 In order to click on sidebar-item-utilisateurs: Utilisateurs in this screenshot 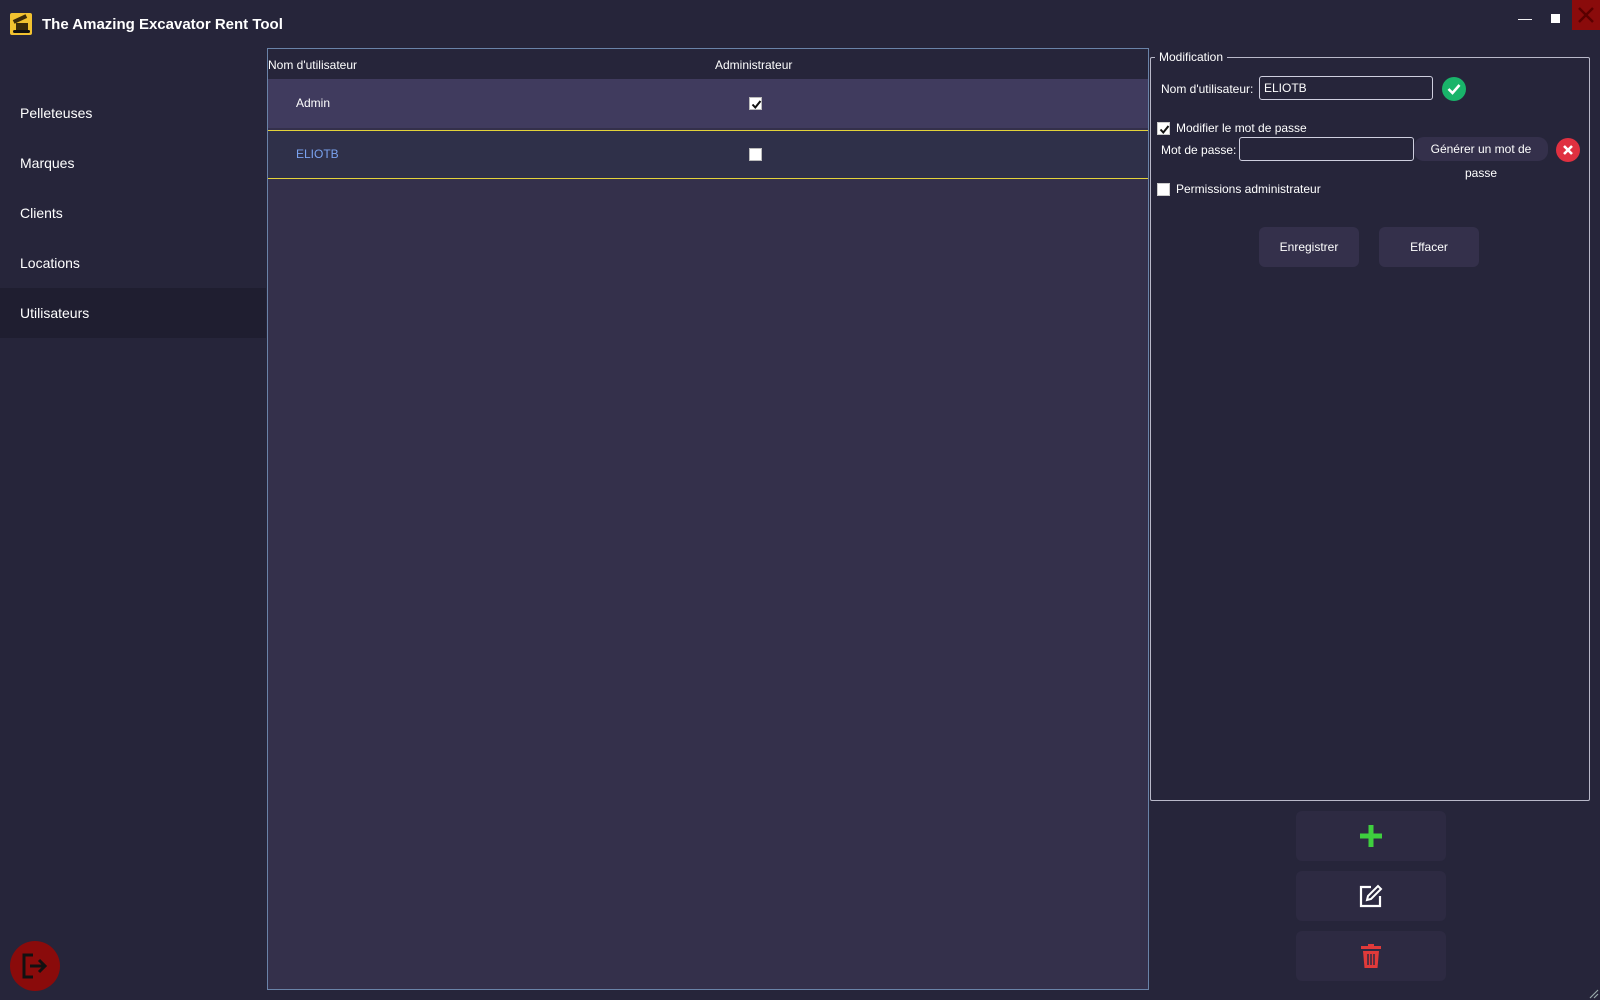, I will do `click(133, 313)`.